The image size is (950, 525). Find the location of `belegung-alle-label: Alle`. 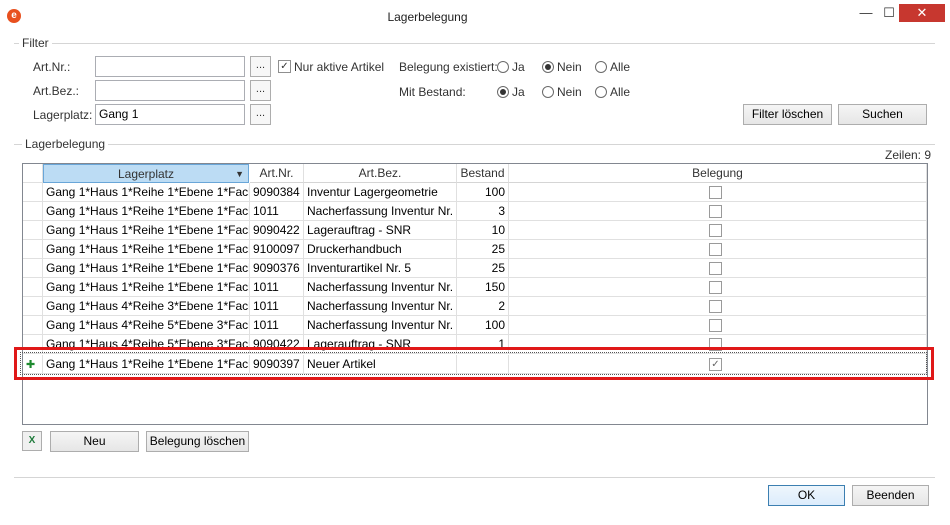

belegung-alle-label: Alle is located at coordinates (620, 67).